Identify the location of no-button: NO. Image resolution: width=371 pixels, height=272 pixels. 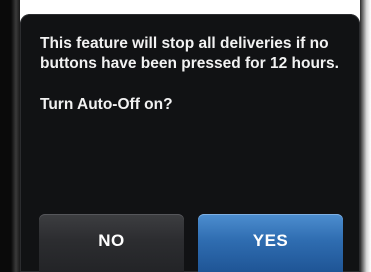
(111, 243).